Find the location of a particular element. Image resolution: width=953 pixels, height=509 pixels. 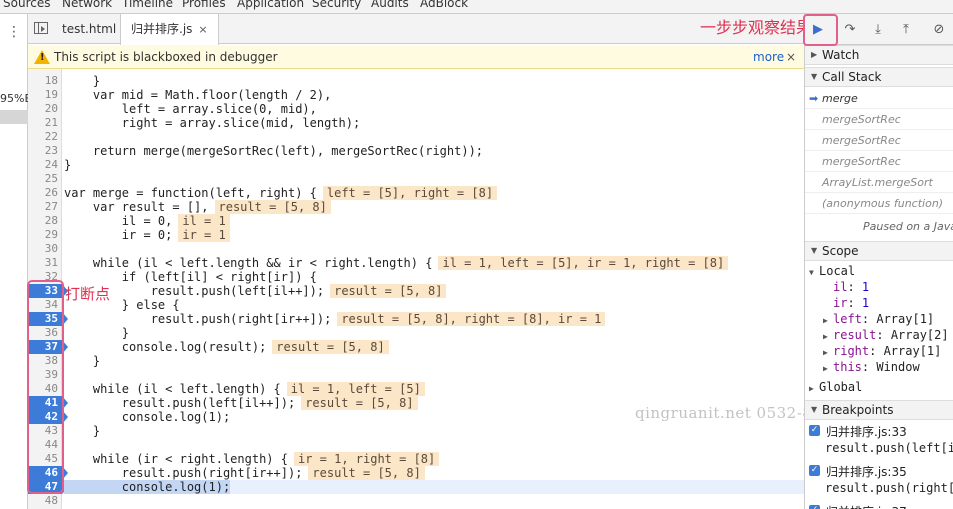

menu-item: Network is located at coordinates (87, 4).